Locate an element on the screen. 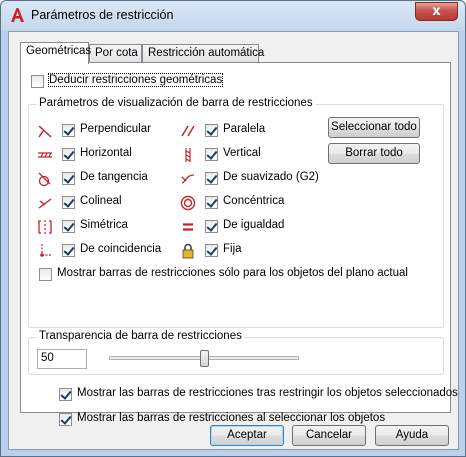 The width and height of the screenshot is (466, 457). tangent-checkbox is located at coordinates (68, 178).